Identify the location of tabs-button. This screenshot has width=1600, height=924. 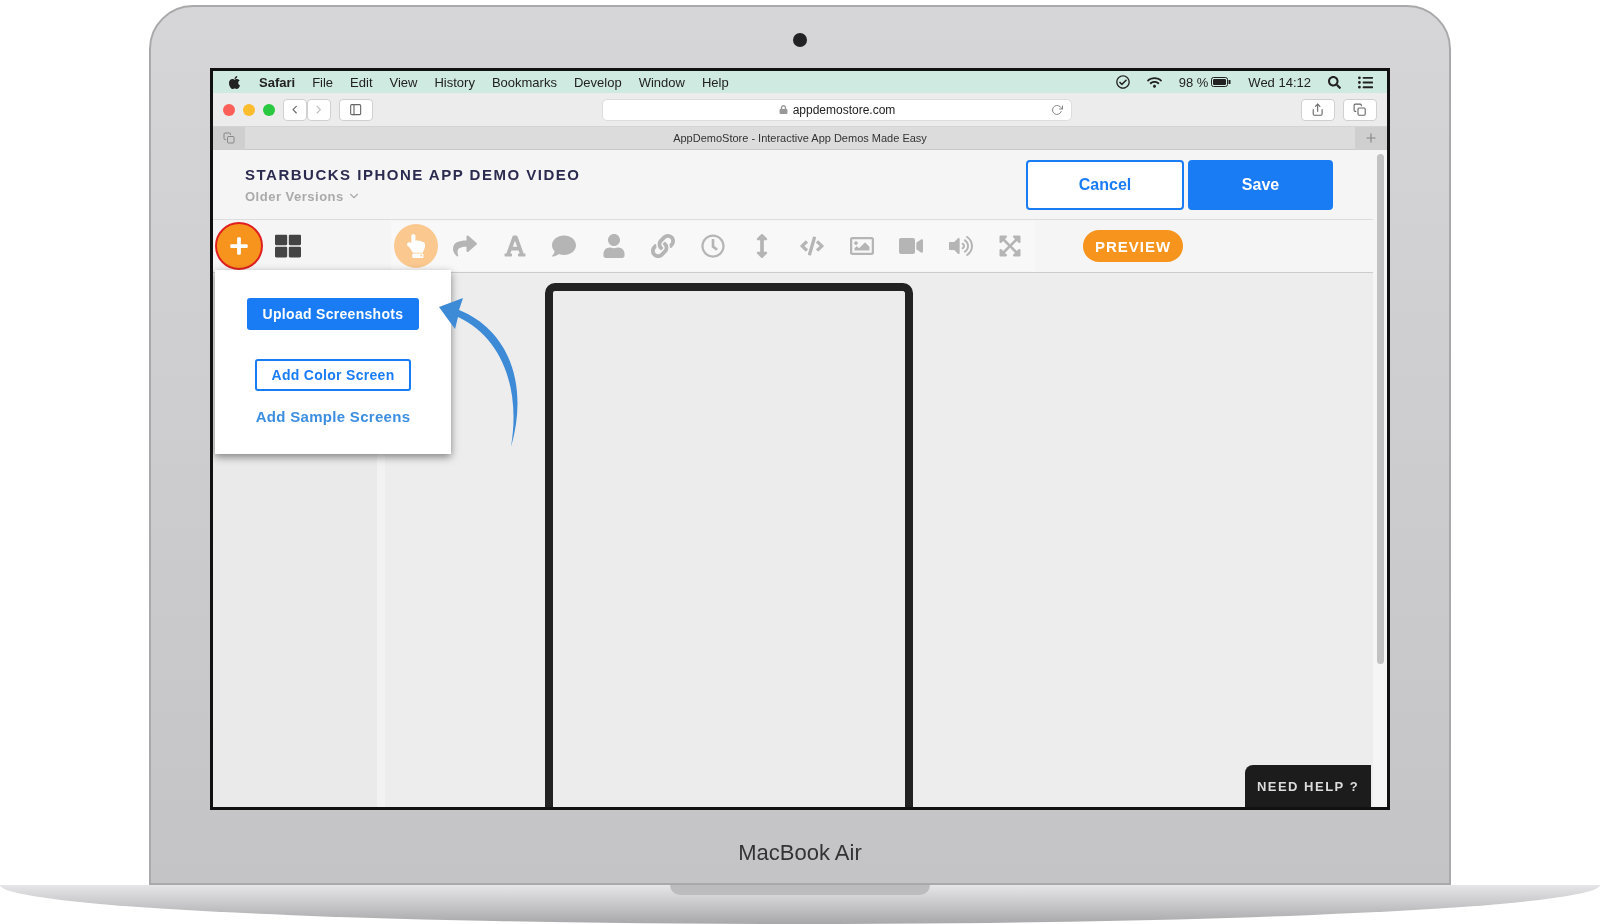
(1360, 109).